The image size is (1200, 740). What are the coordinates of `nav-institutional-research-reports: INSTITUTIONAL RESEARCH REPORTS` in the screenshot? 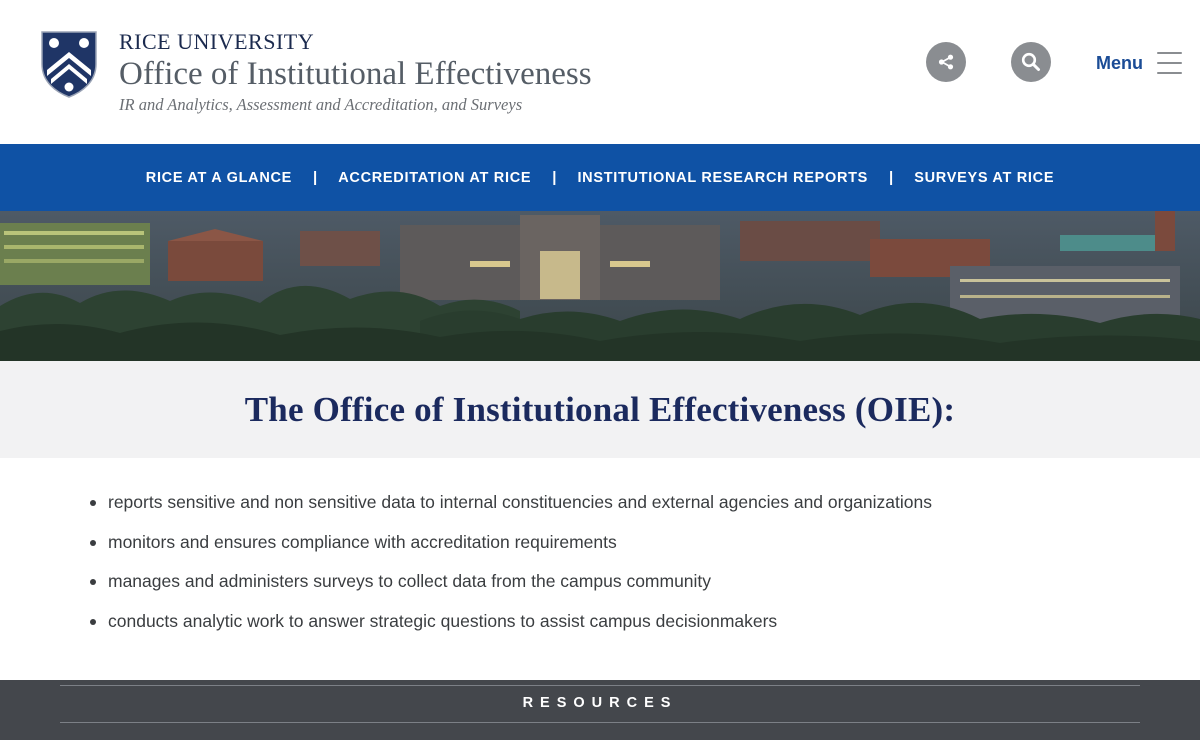 It's located at (722, 178).